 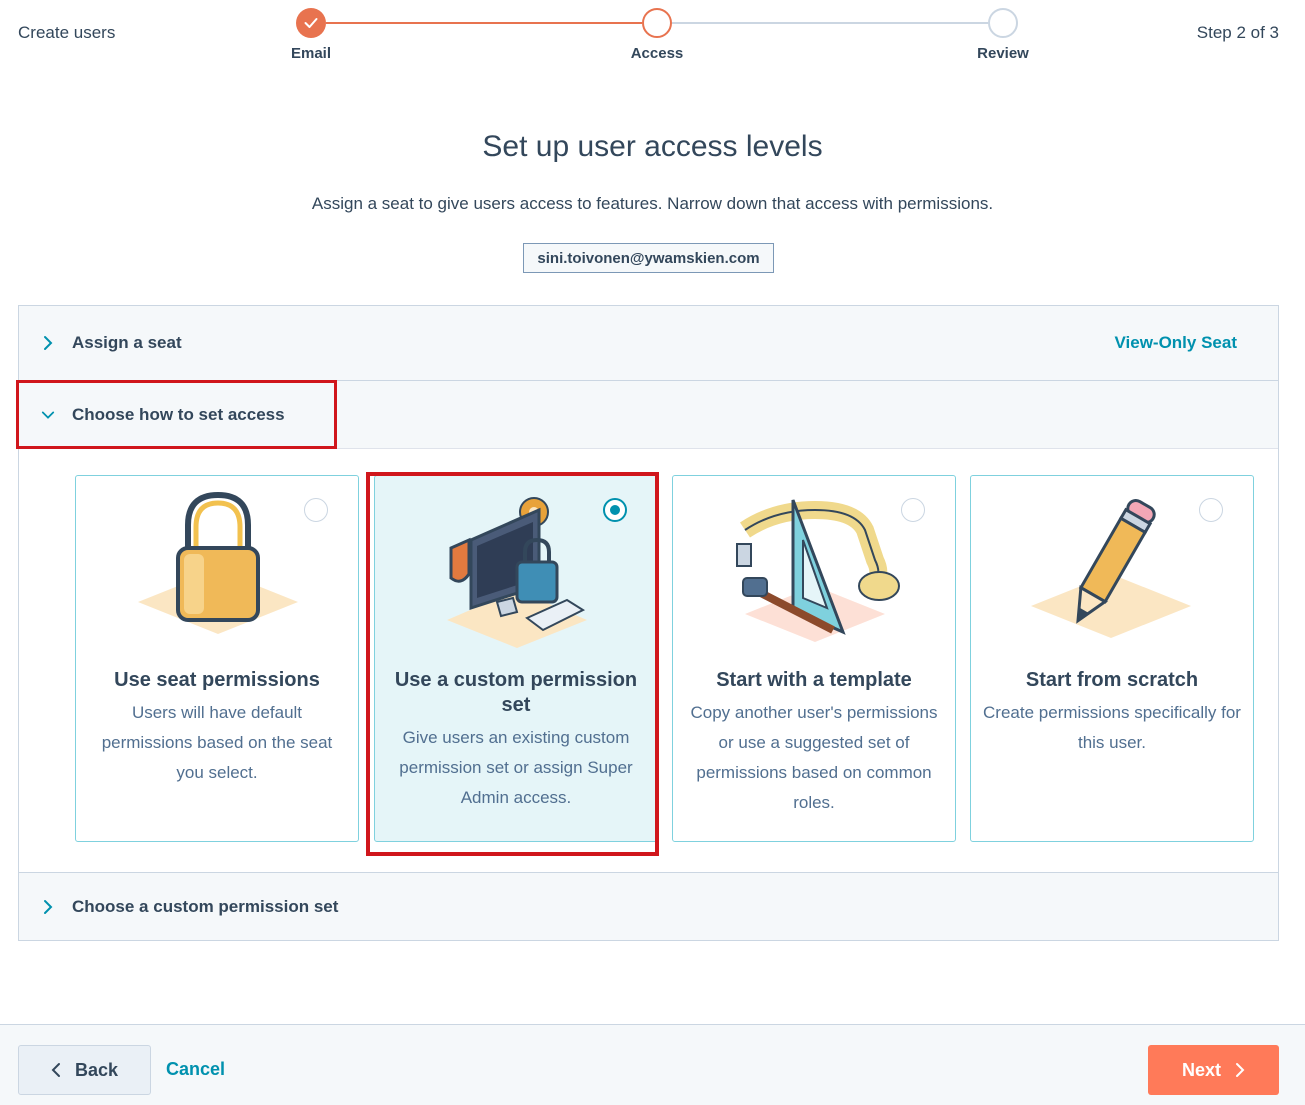 I want to click on back-button-label: Back, so click(x=96, y=1069).